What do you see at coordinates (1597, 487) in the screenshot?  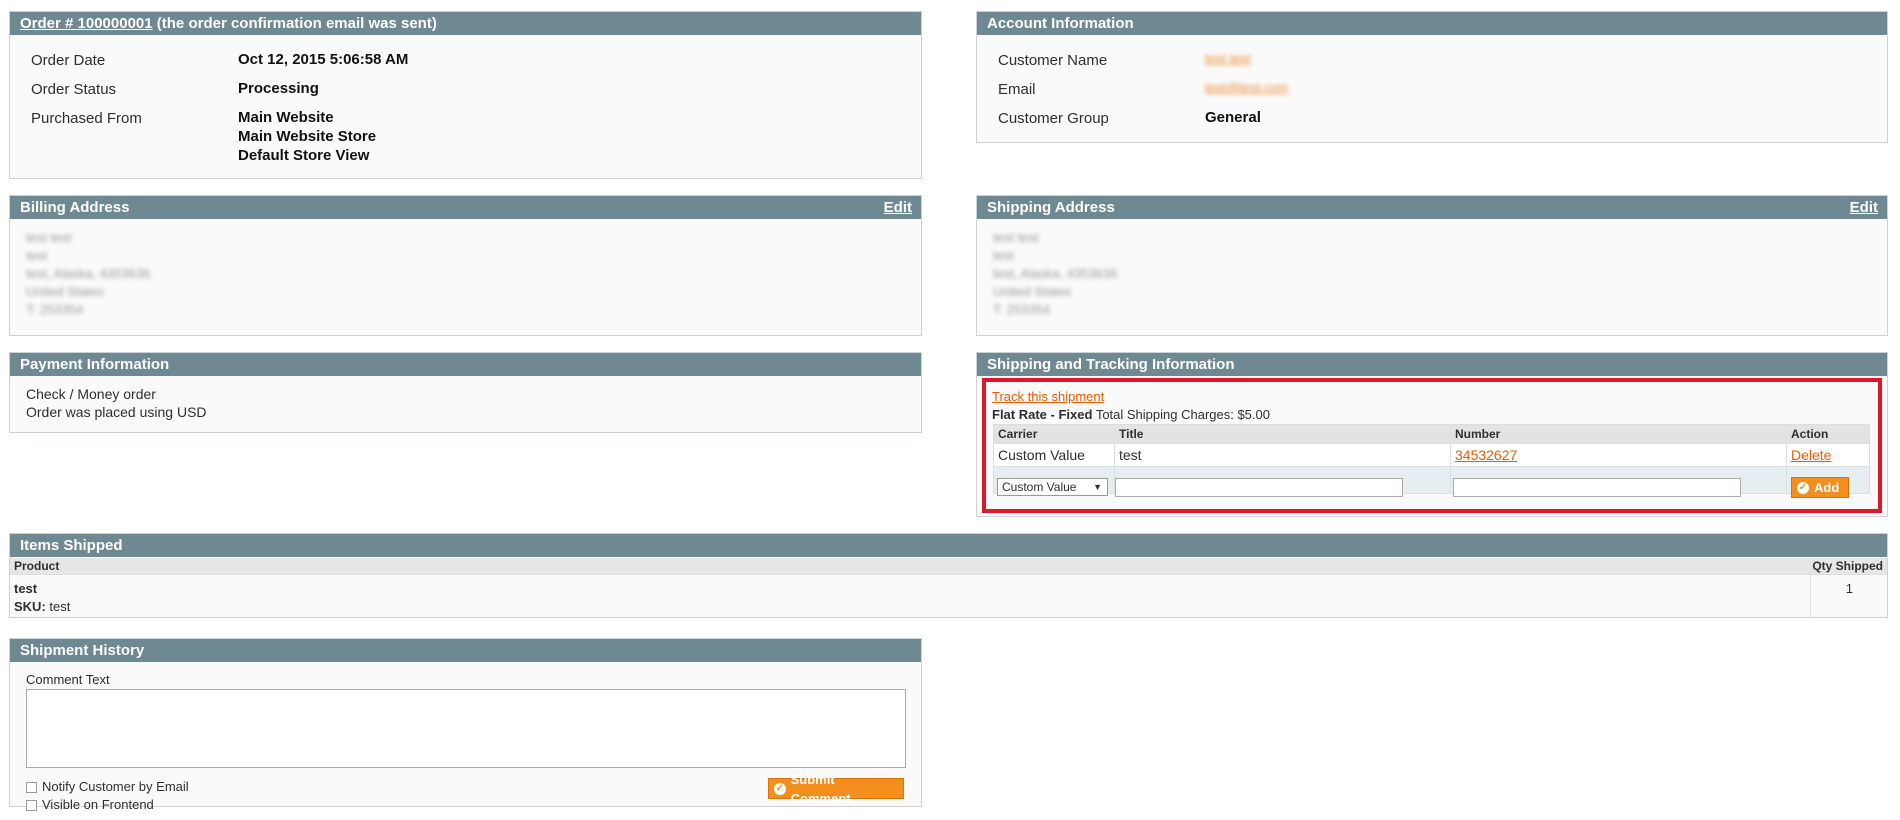 I see `tracking-number-input` at bounding box center [1597, 487].